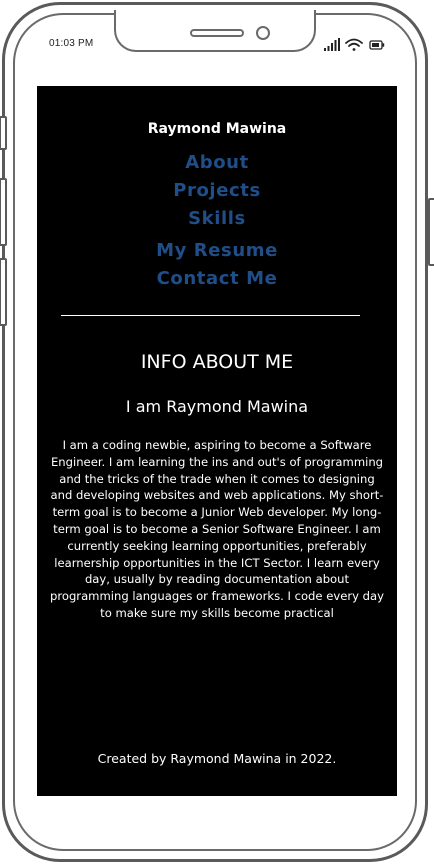 The image size is (434, 867). I want to click on footer-text: Created by Raymond Mawina in 2022., so click(217, 758).